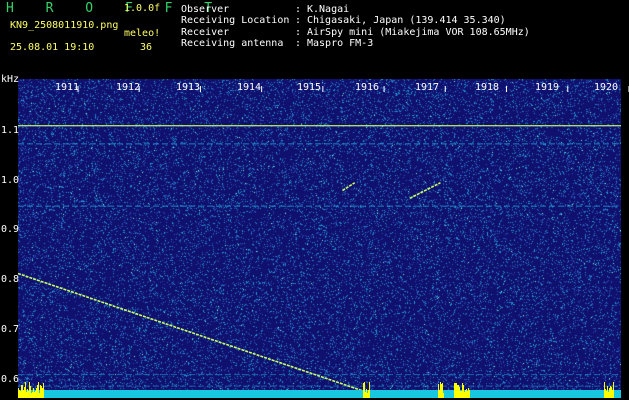 The image size is (629, 400). What do you see at coordinates (10, 229) in the screenshot?
I see `y-tick-label: 0.9` at bounding box center [10, 229].